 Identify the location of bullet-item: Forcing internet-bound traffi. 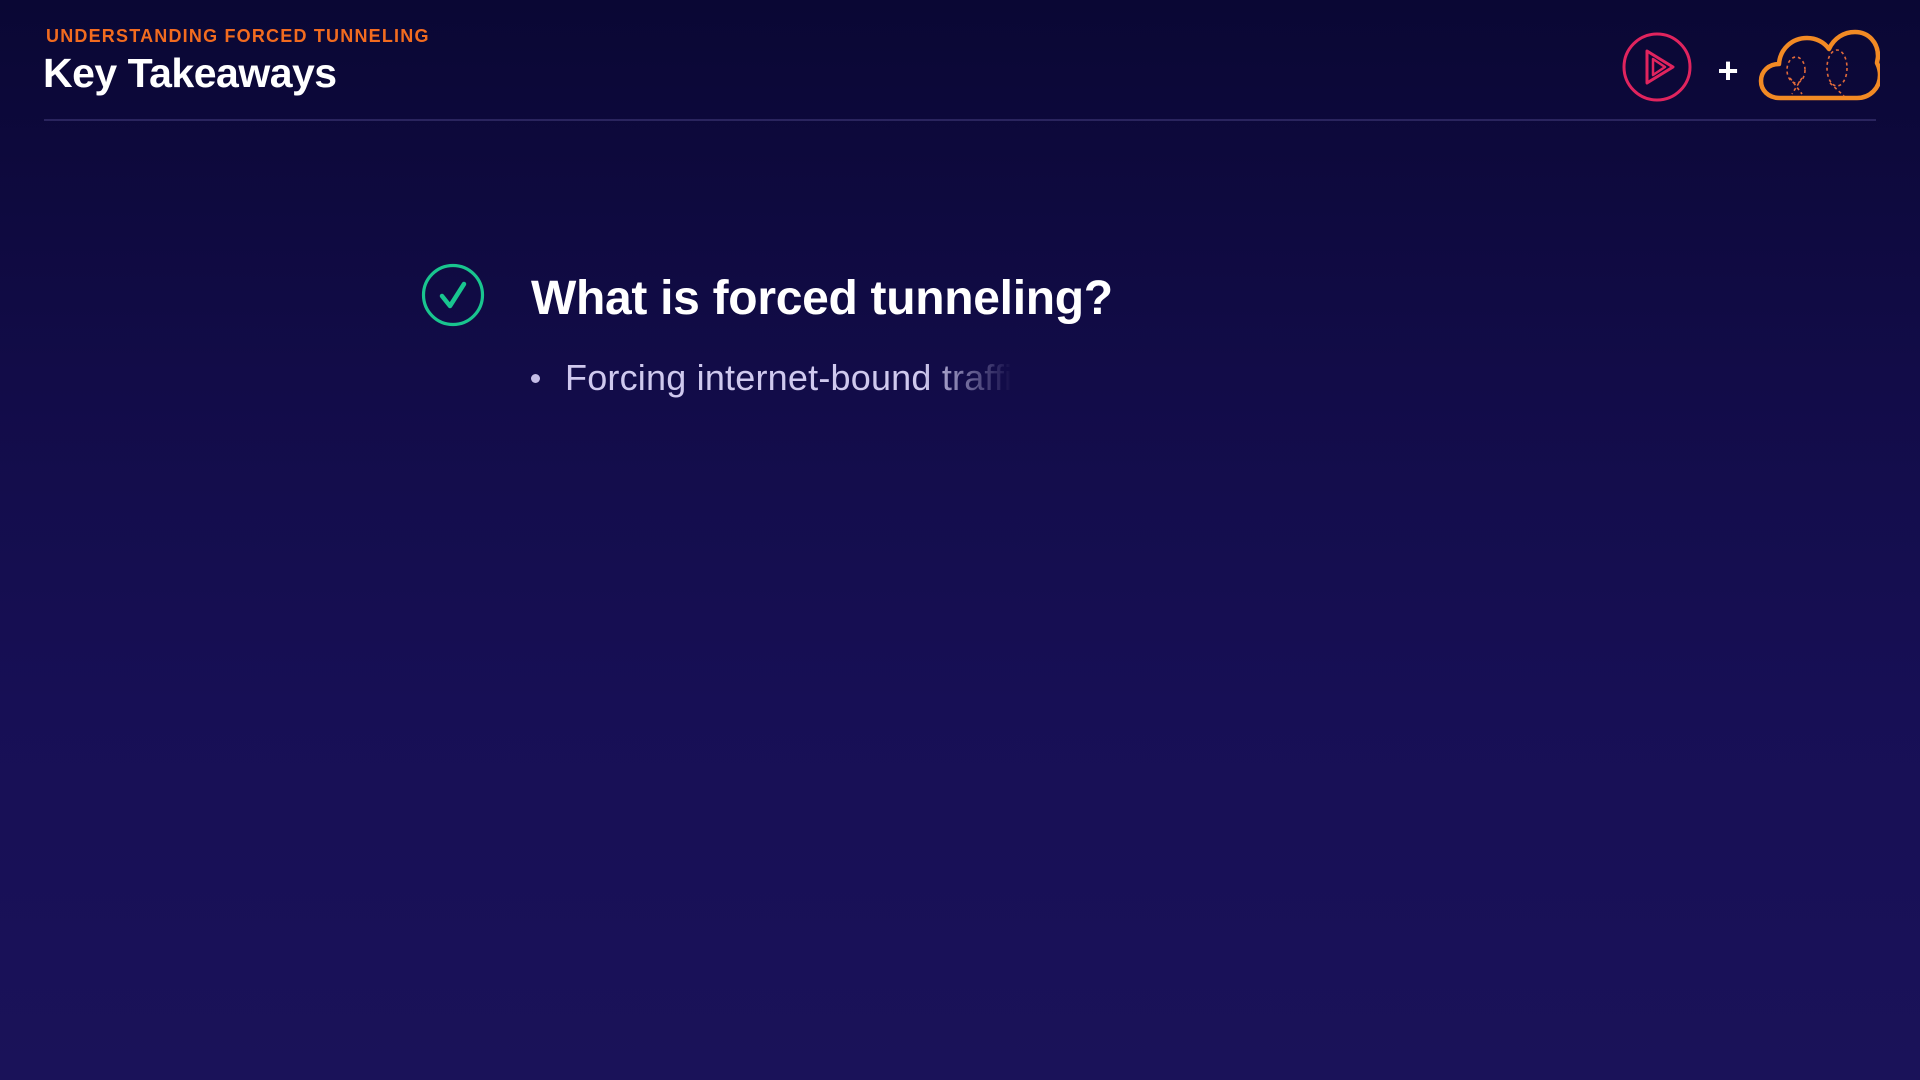
(771, 378).